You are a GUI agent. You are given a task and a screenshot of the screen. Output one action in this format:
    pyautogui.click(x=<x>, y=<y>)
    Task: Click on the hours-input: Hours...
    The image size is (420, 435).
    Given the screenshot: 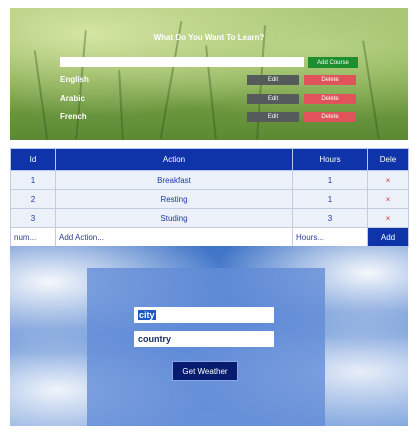 What is the action you would take?
    pyautogui.click(x=330, y=237)
    